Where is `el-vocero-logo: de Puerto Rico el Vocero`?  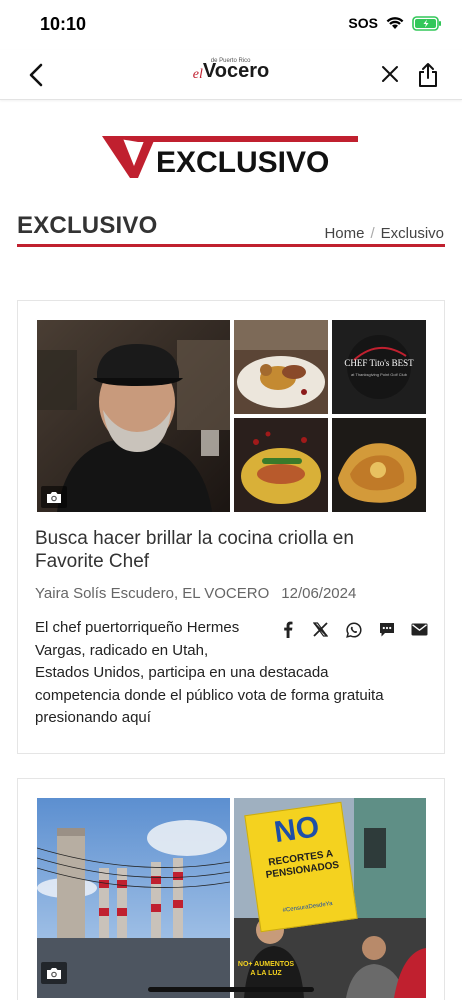
el-vocero-logo: de Puerto Rico el Vocero is located at coordinates (230, 70).